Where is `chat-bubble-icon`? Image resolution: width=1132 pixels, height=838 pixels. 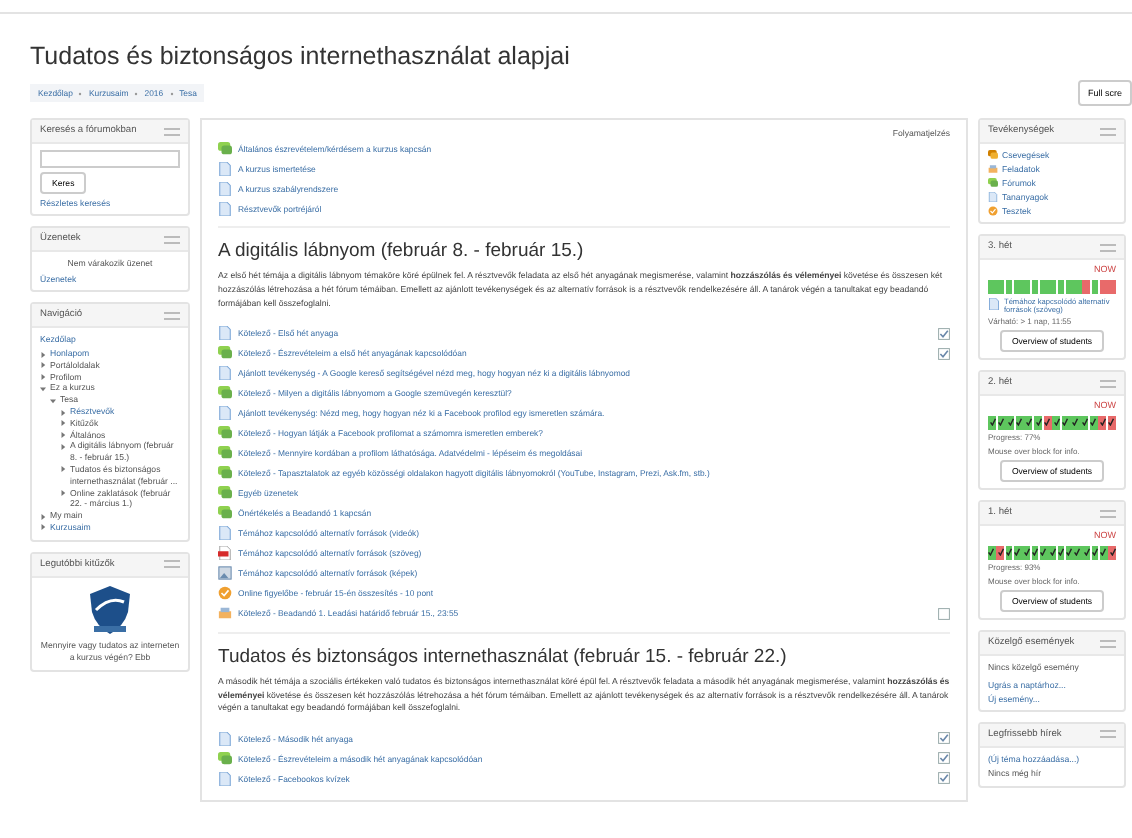 chat-bubble-icon is located at coordinates (993, 155).